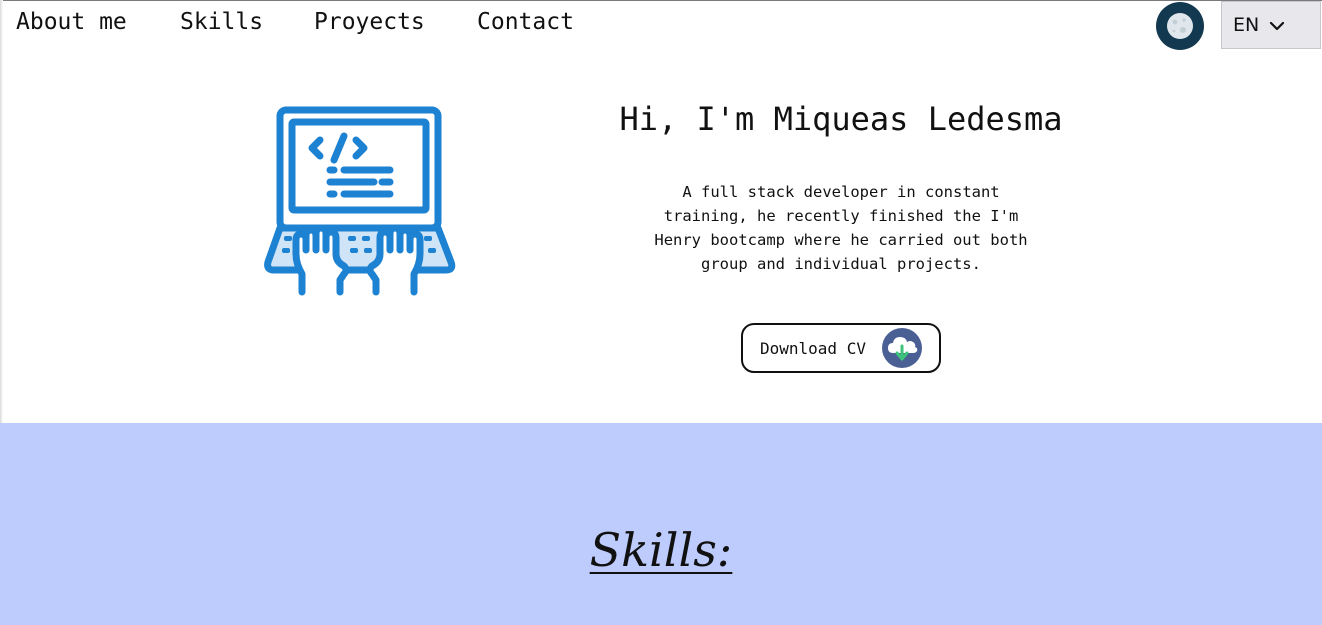 The height and width of the screenshot is (625, 1322). I want to click on nav-link-contact: Contact, so click(525, 22).